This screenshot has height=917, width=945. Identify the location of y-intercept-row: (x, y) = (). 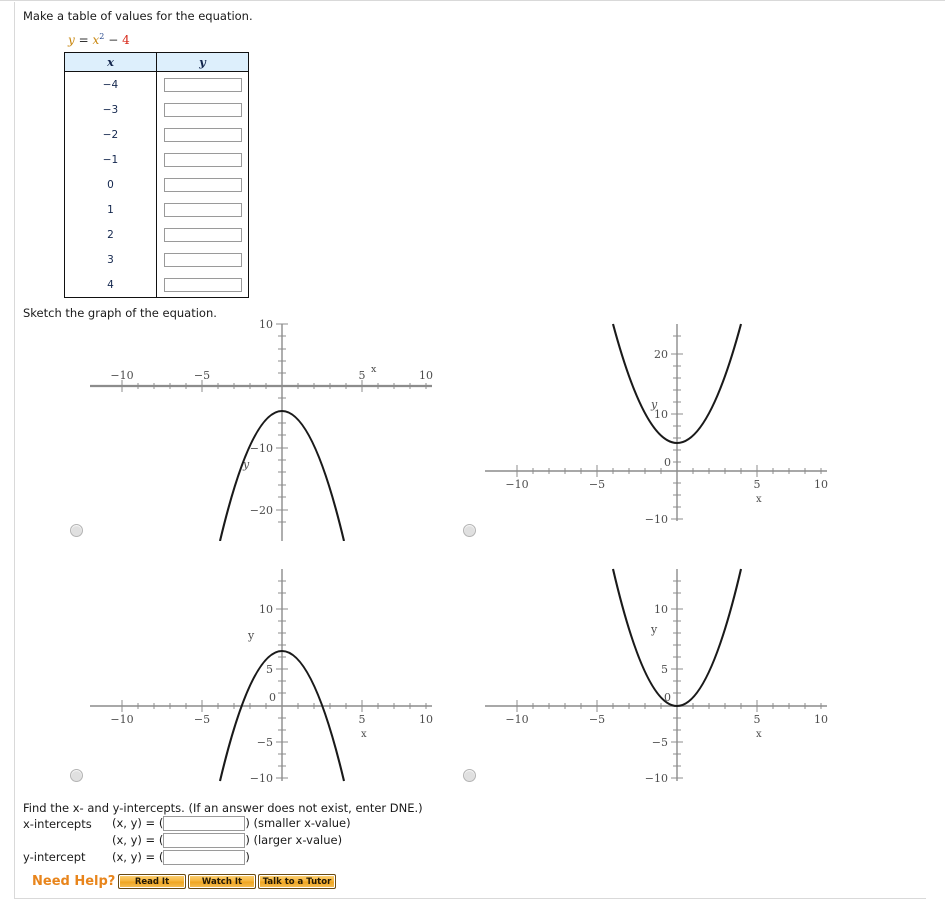
(181, 857).